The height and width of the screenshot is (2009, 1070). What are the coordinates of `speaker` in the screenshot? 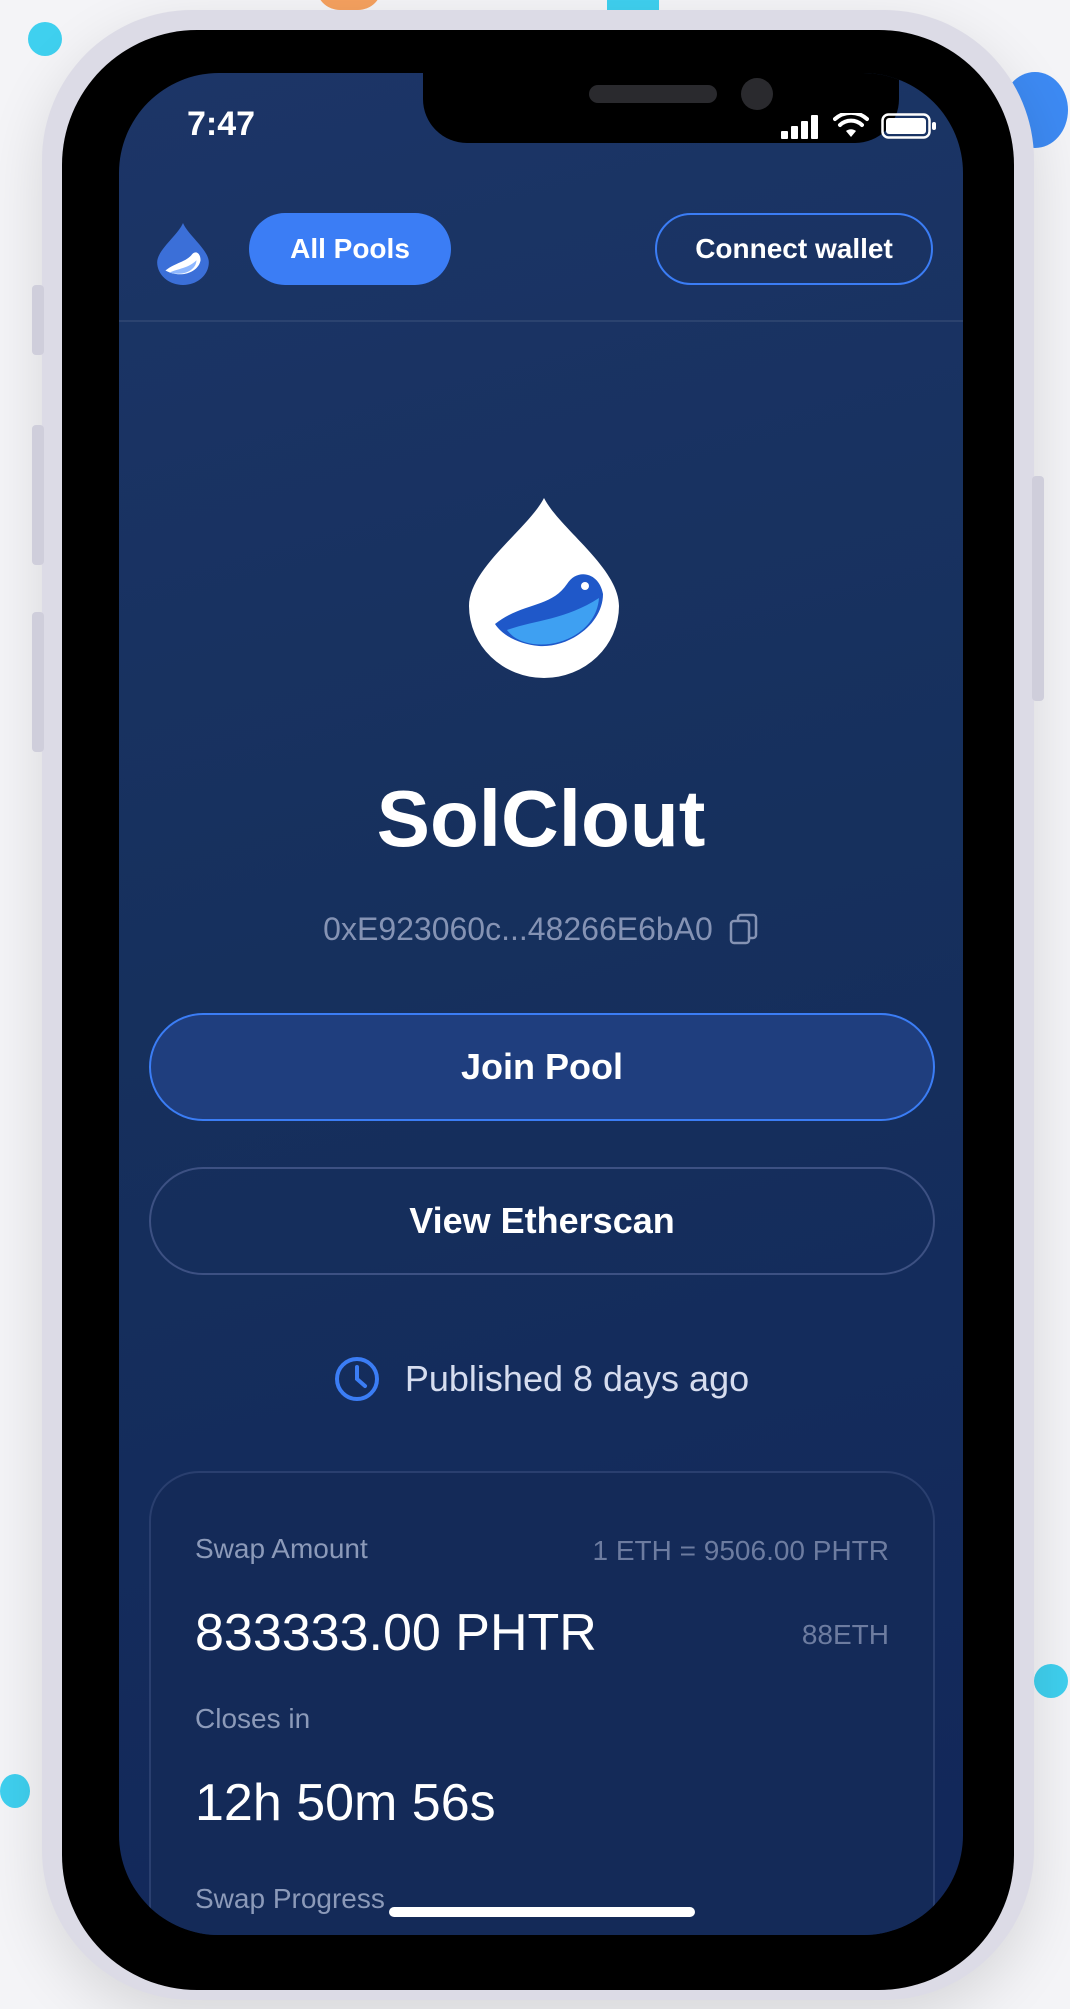 It's located at (653, 94).